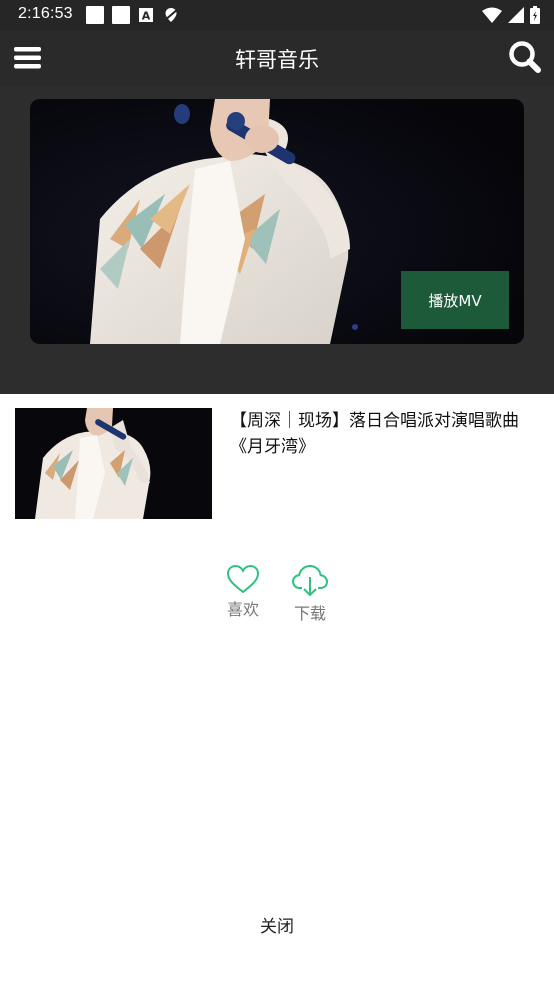 The image size is (554, 984). I want to click on play-mv-button: 播放MV, so click(455, 300).